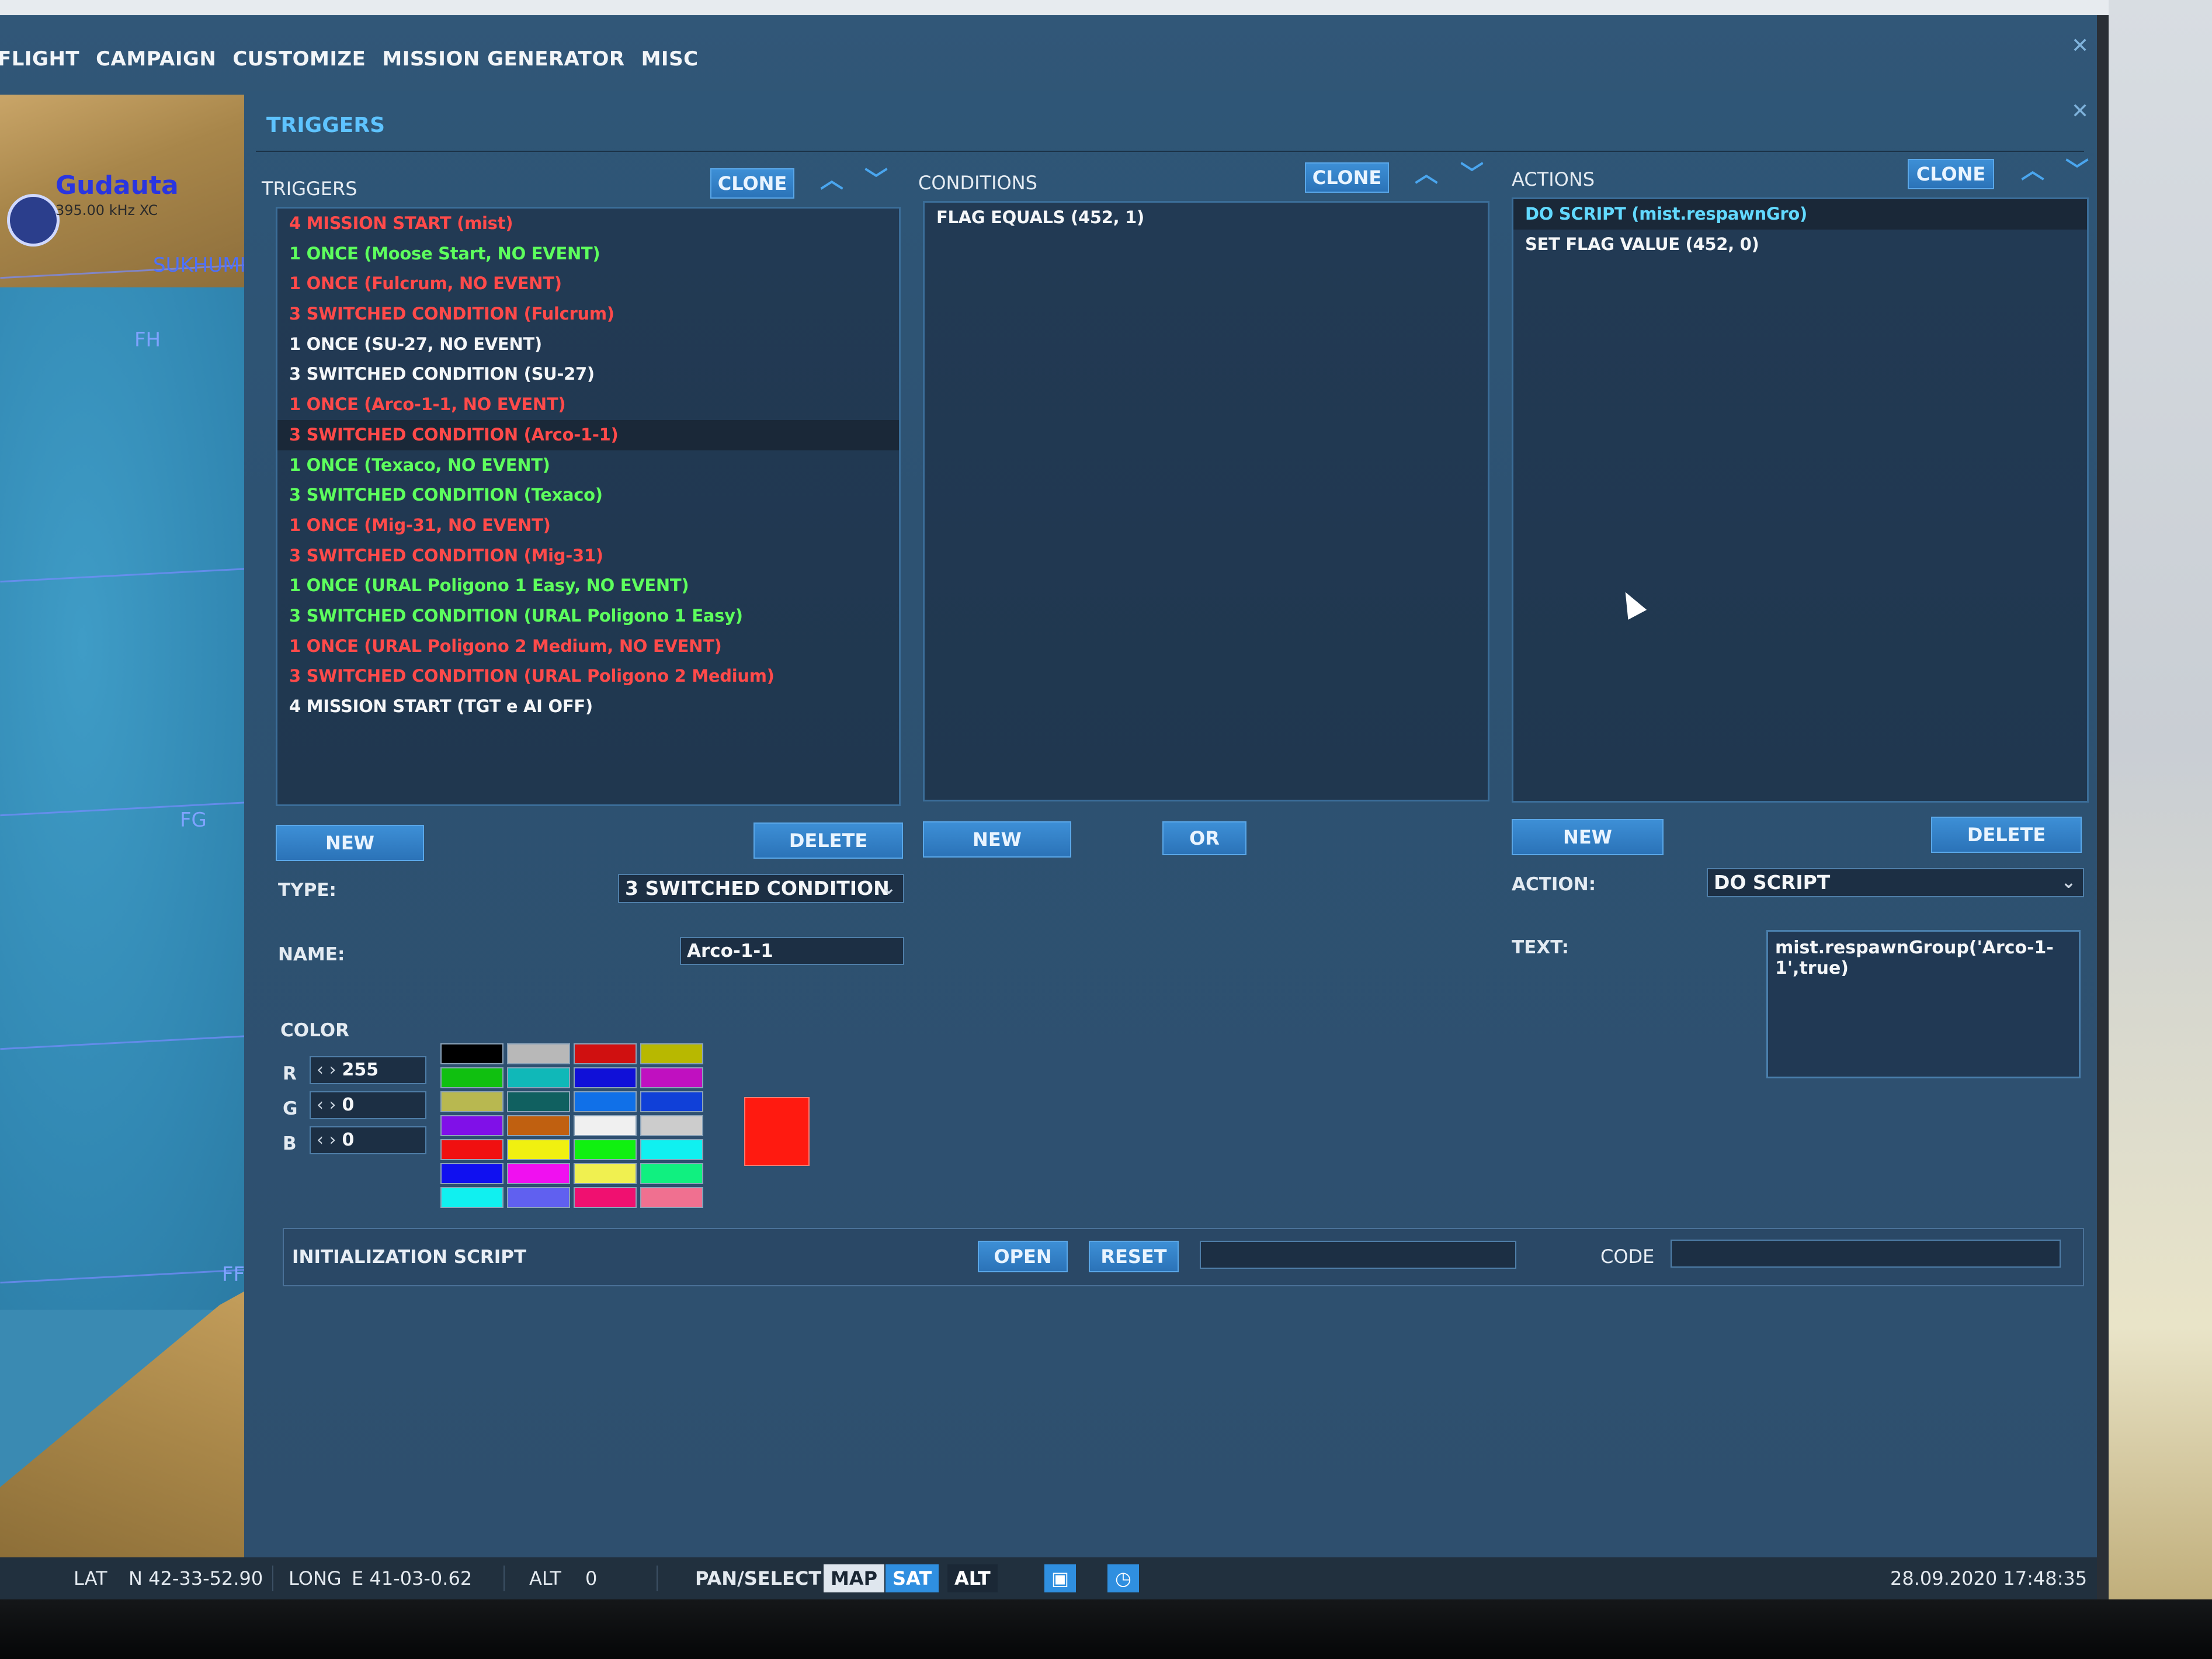  What do you see at coordinates (752, 184) in the screenshot?
I see `triggers-clone-button: CLONE` at bounding box center [752, 184].